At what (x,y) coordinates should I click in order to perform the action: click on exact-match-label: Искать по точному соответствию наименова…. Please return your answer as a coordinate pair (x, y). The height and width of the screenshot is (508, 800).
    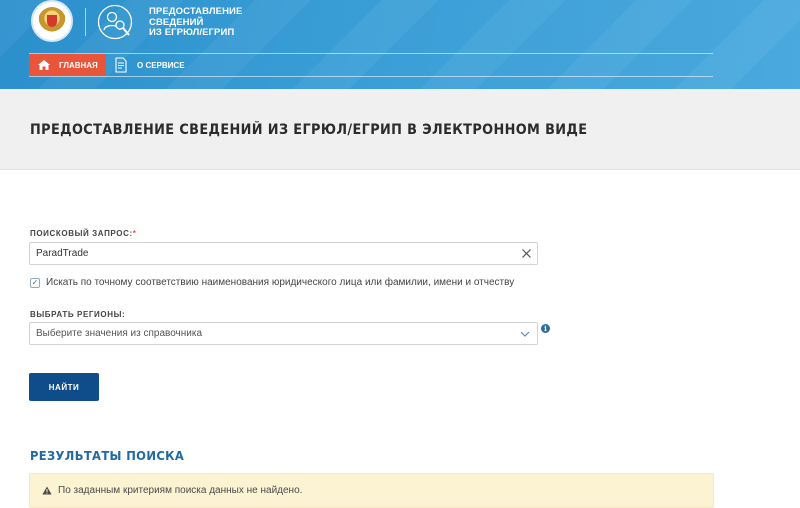
    Looking at the image, I should click on (280, 282).